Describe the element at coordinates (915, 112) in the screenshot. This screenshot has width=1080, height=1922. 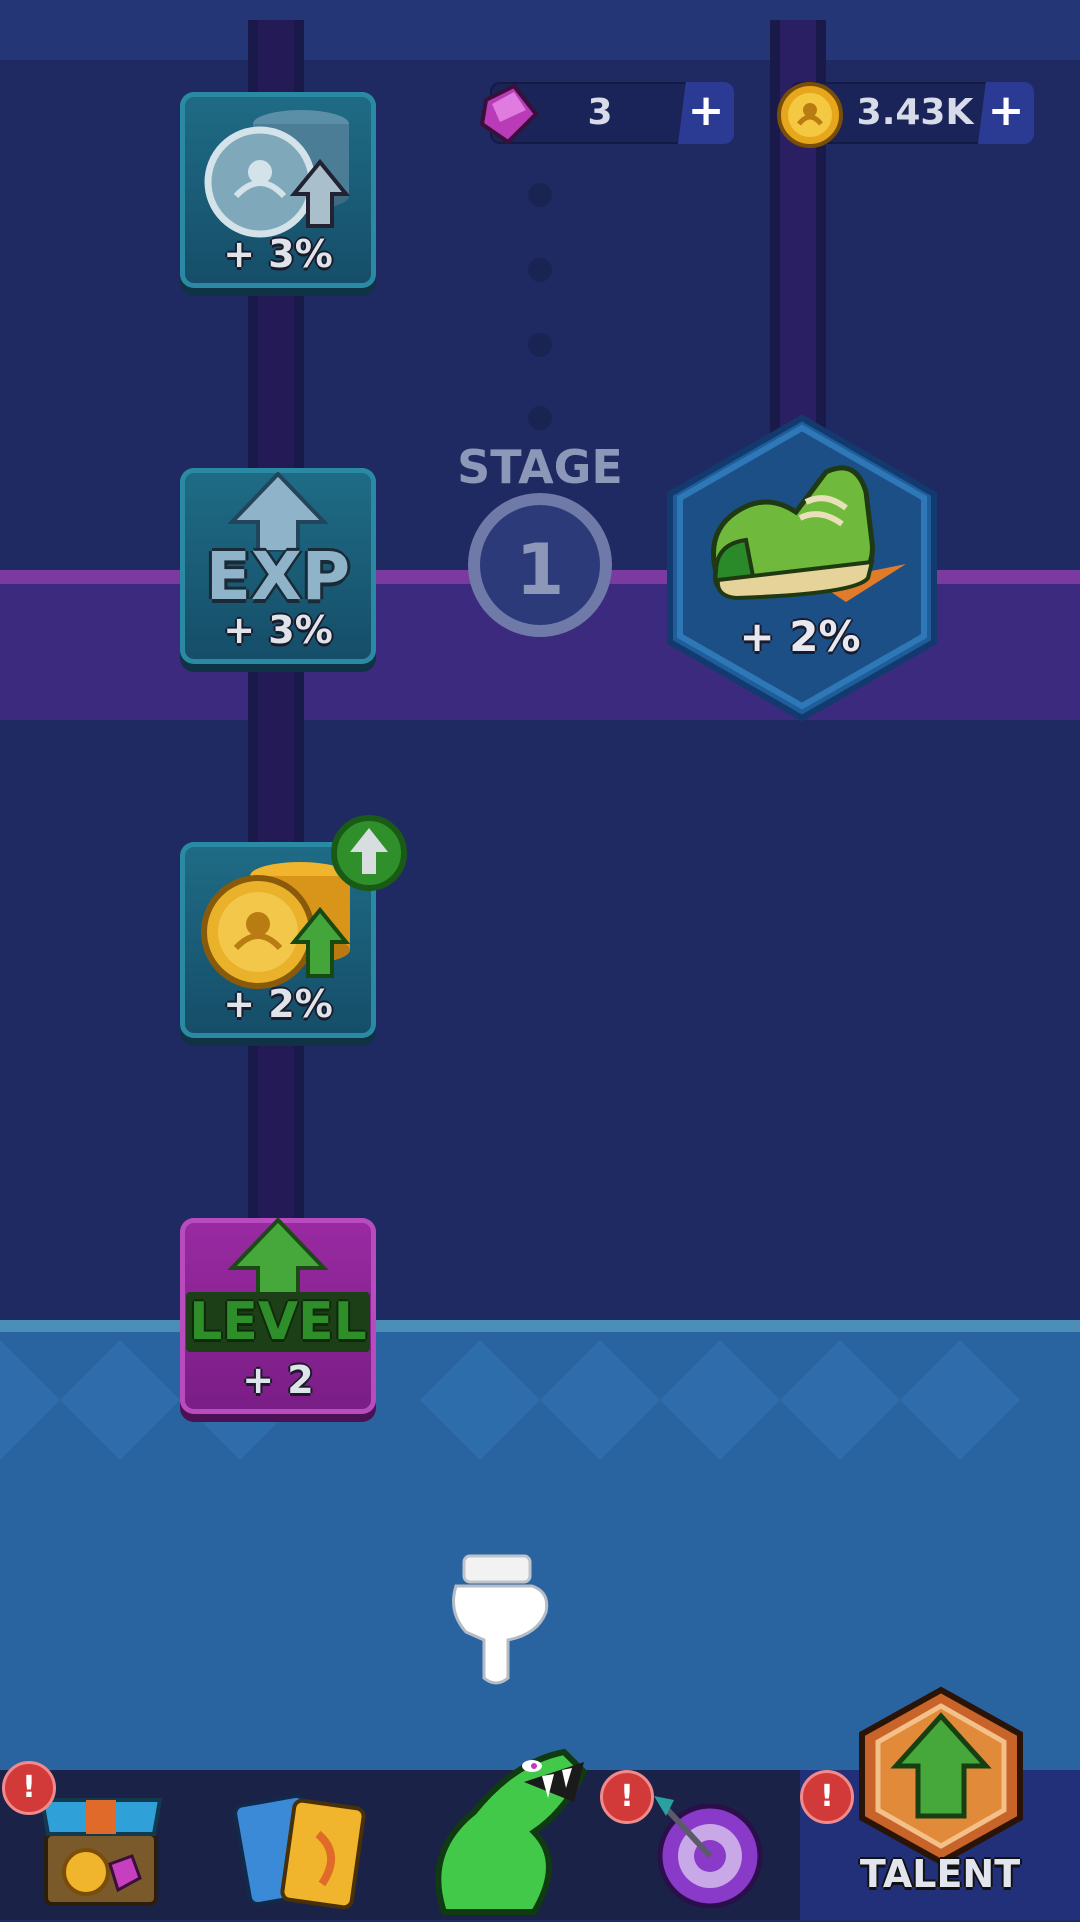
I see `coin-count: 3.43K` at that location.